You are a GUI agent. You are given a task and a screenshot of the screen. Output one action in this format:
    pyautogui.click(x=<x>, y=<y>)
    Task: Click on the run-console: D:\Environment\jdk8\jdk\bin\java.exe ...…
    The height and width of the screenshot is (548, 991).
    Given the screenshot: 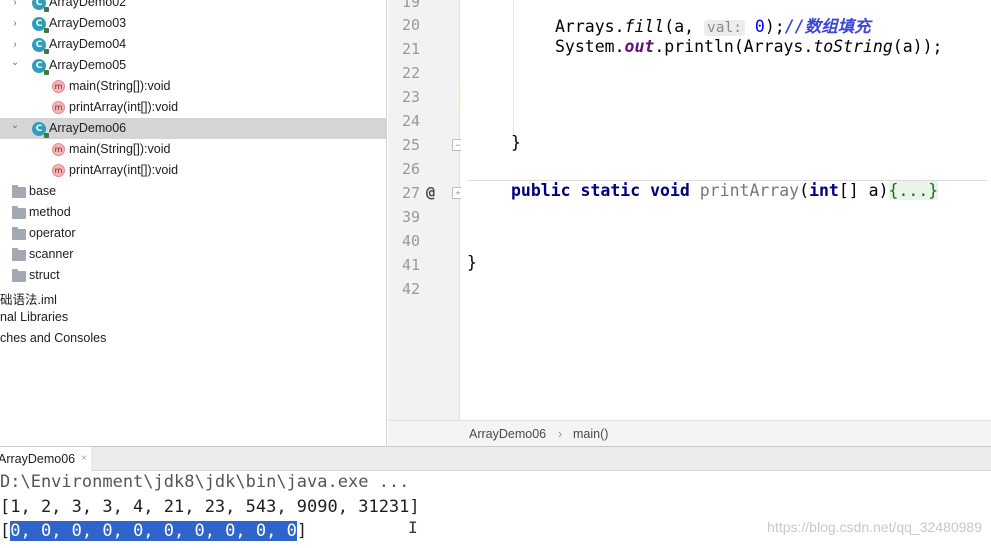 What is the action you would take?
    pyautogui.click(x=495, y=509)
    